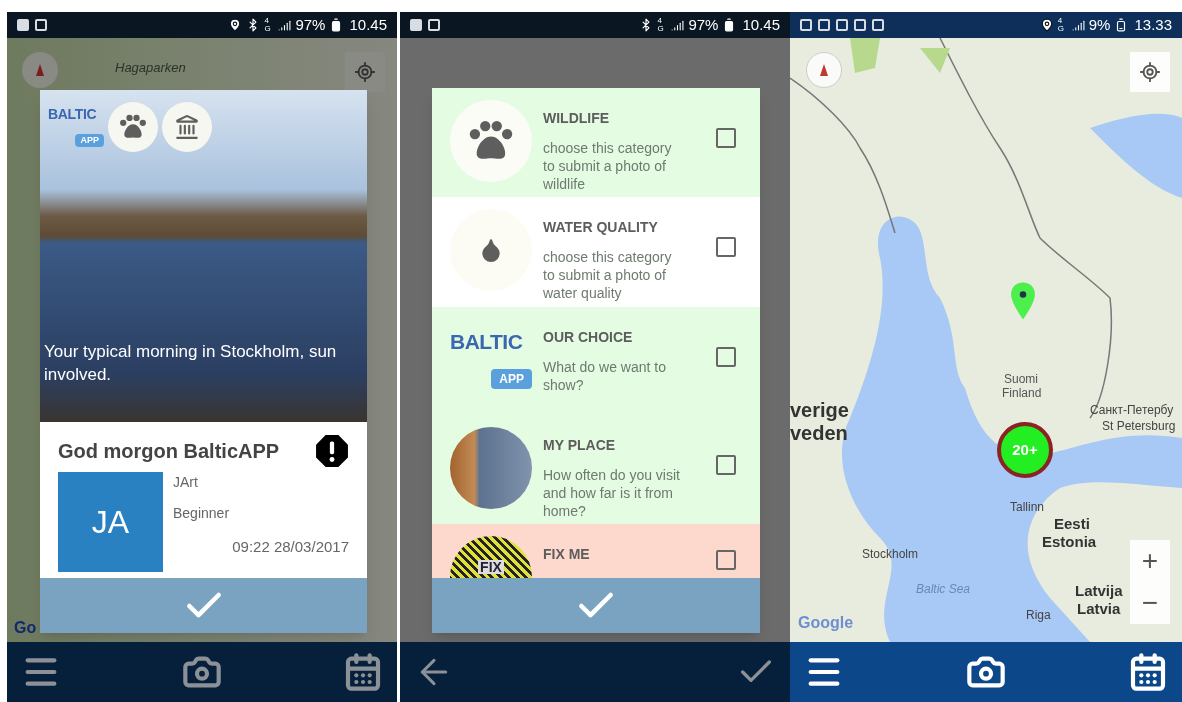 This screenshot has height=702, width=1182. Describe the element at coordinates (191, 363) in the screenshot. I see `photo-caption: Your typical morning in Stockholm, sun involved.` at that location.